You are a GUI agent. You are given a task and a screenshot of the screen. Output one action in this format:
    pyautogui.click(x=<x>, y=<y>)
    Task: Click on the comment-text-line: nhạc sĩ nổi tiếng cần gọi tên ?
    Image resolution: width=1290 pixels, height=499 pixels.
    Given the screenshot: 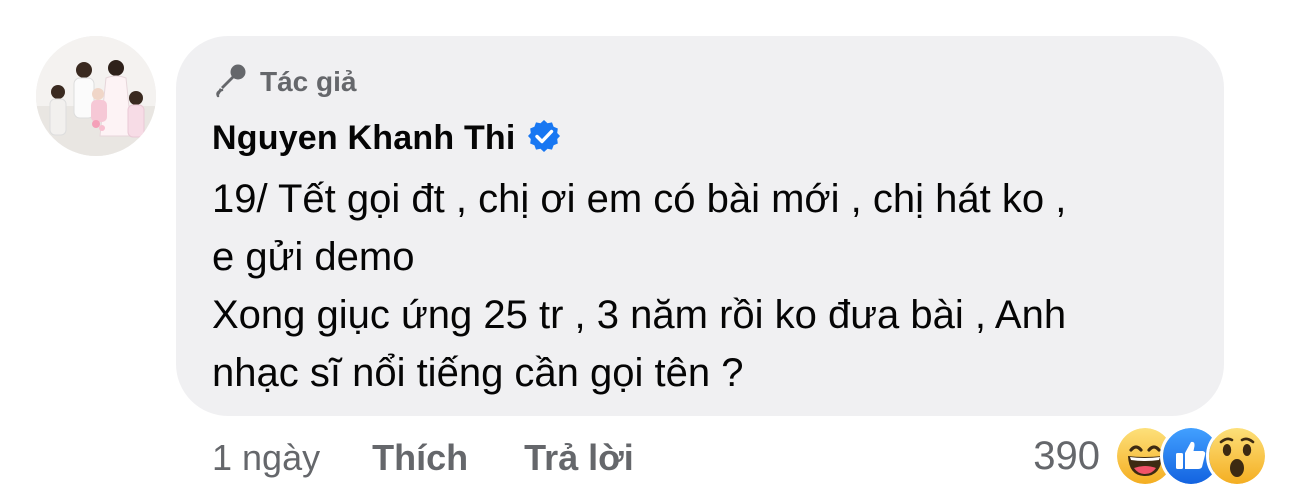 What is the action you would take?
    pyautogui.click(x=478, y=373)
    